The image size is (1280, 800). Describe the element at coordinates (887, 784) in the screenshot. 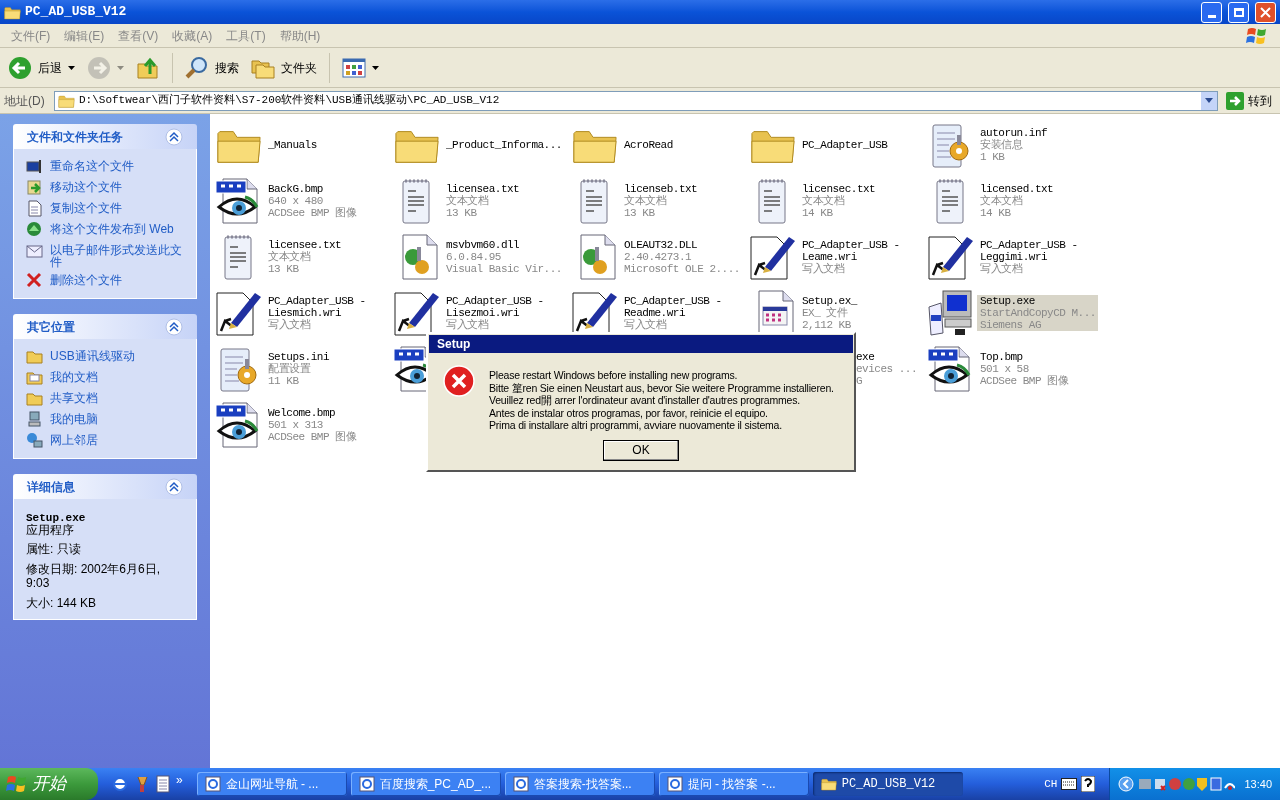

I see `taskbar-button: PC_AD_USB_V12` at that location.